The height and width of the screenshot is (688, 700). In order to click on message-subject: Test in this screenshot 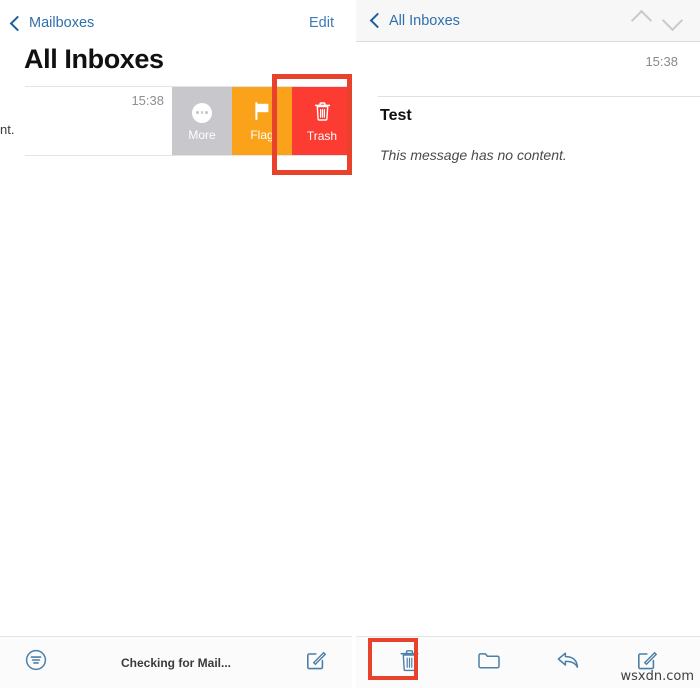, I will do `click(396, 115)`.